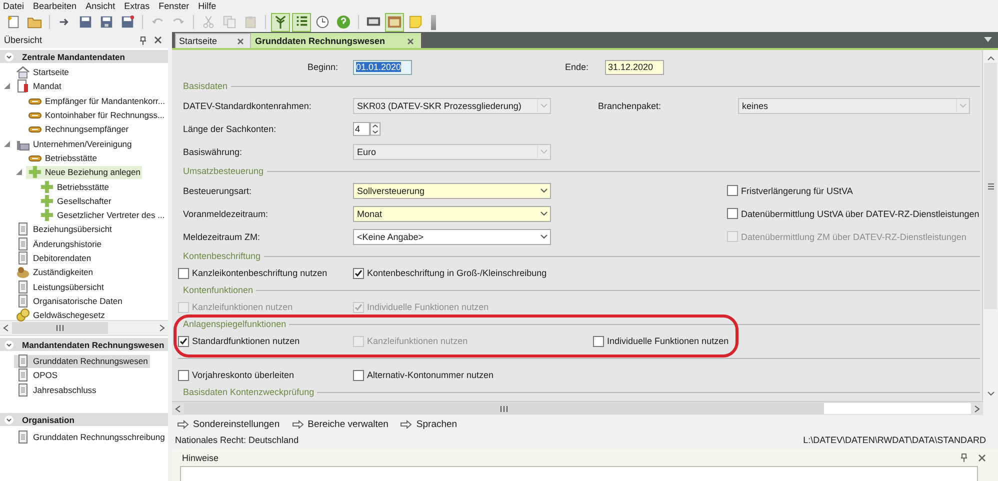 This screenshot has width=998, height=481. I want to click on tree-item: Beziehungsübersicht, so click(64, 229).